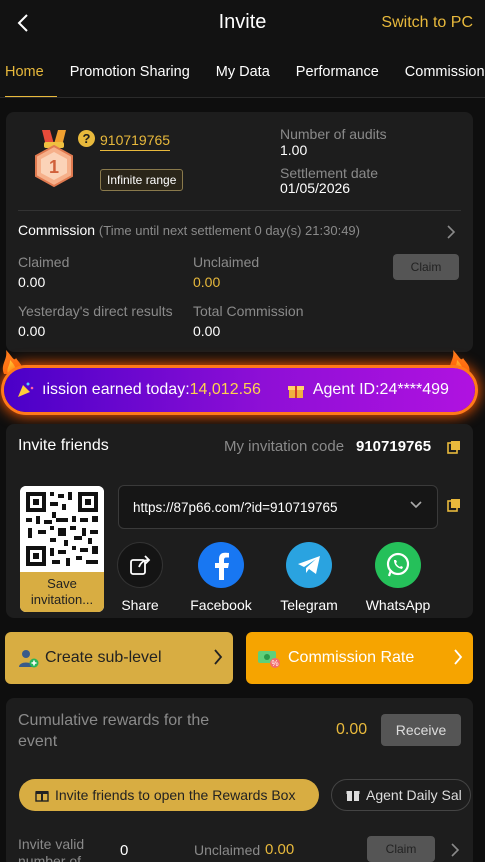 The width and height of the screenshot is (485, 862). I want to click on whatsapp-label: WhatsApp, so click(398, 605).